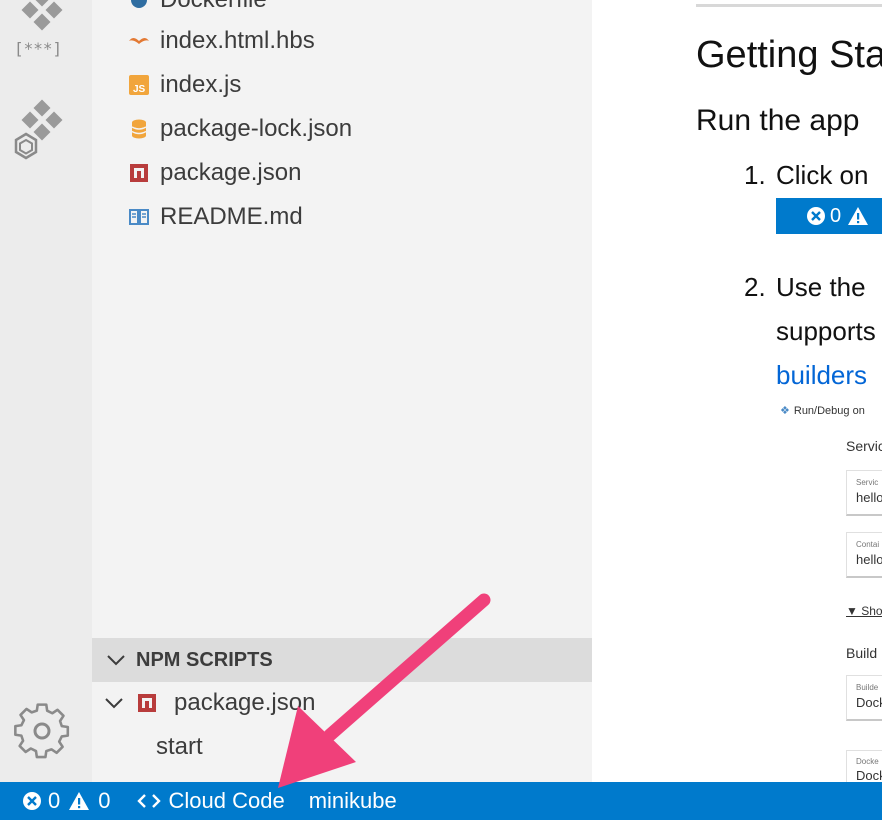 The width and height of the screenshot is (882, 820). What do you see at coordinates (826, 331) in the screenshot?
I see `step-2-line-2: supports` at bounding box center [826, 331].